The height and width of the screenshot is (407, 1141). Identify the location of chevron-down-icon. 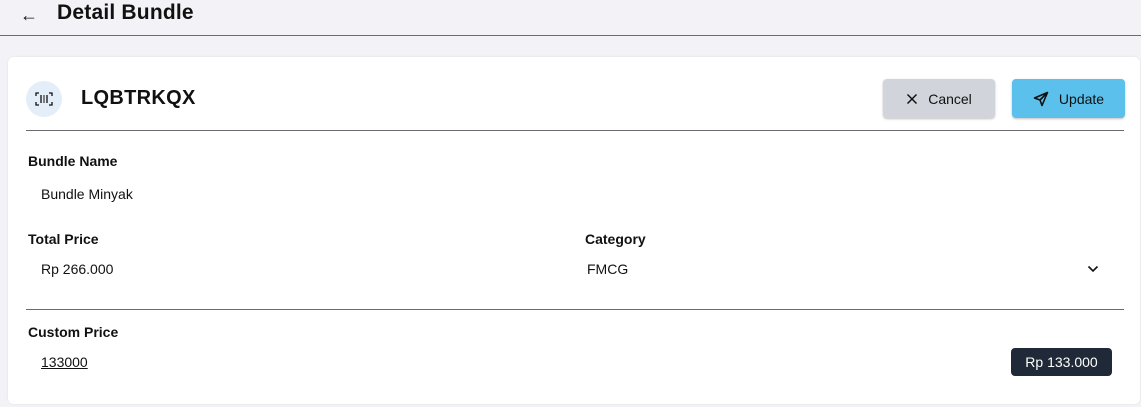
(1093, 269).